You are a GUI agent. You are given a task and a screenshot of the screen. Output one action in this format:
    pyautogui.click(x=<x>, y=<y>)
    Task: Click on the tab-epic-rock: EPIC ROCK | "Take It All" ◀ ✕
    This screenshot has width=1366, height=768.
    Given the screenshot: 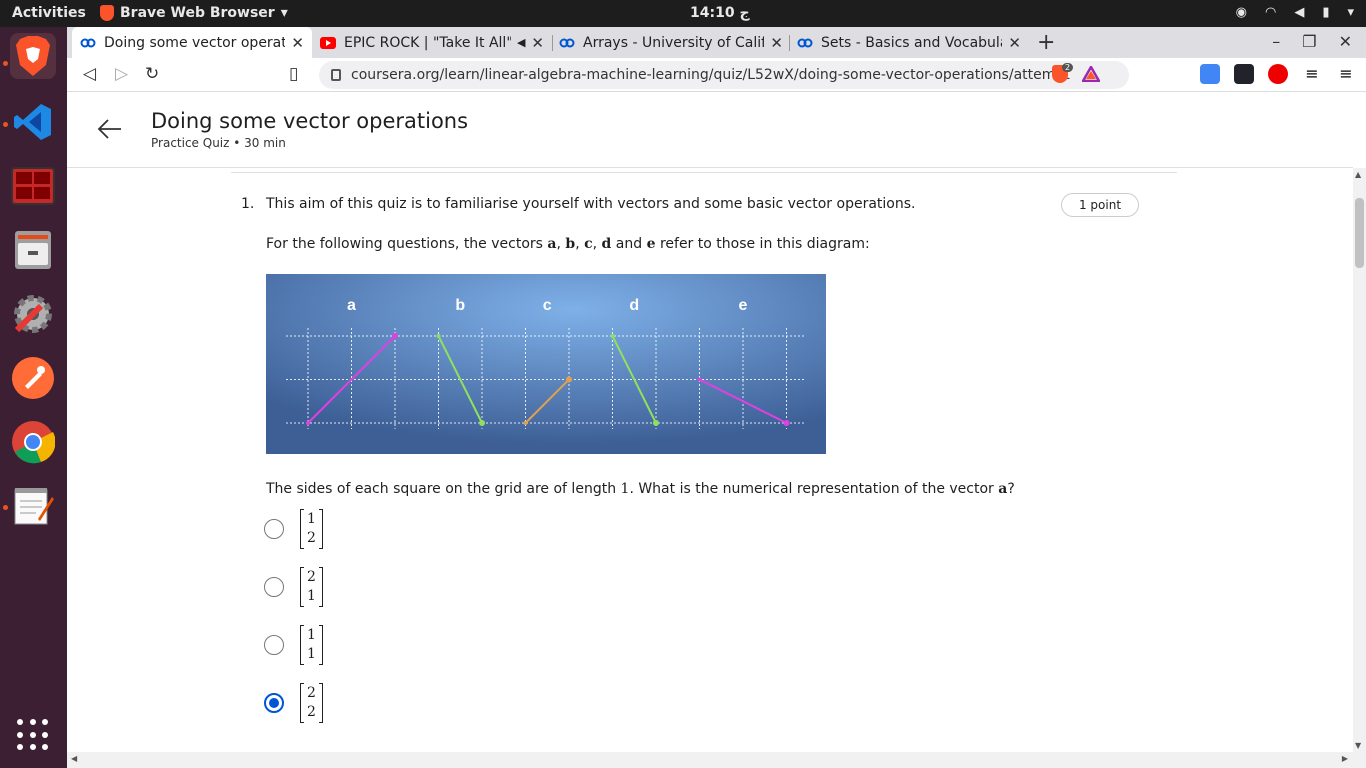 What is the action you would take?
    pyautogui.click(x=432, y=42)
    